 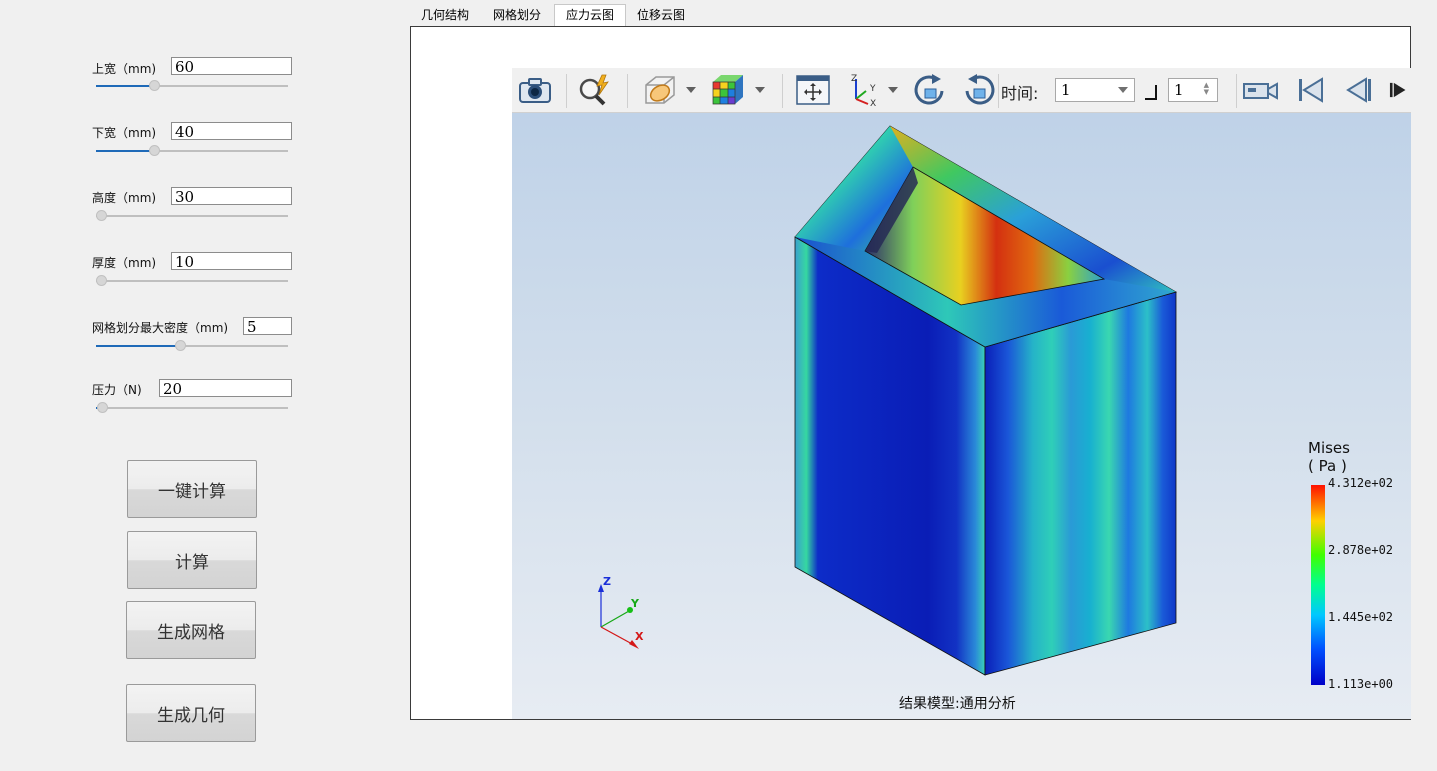 I want to click on svg-text: Y, so click(x=872, y=89).